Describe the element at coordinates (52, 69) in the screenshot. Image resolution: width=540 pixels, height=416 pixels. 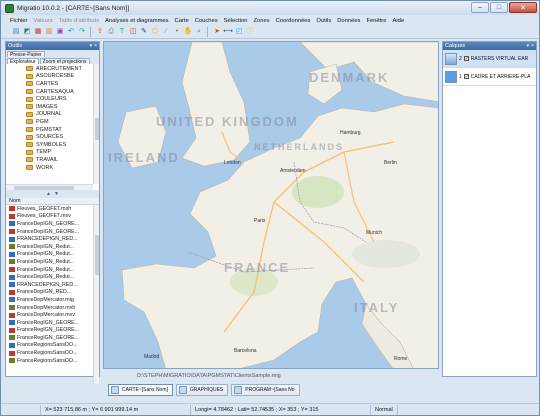
I see `tree-folder-item: ARECRUTEMENT` at that location.